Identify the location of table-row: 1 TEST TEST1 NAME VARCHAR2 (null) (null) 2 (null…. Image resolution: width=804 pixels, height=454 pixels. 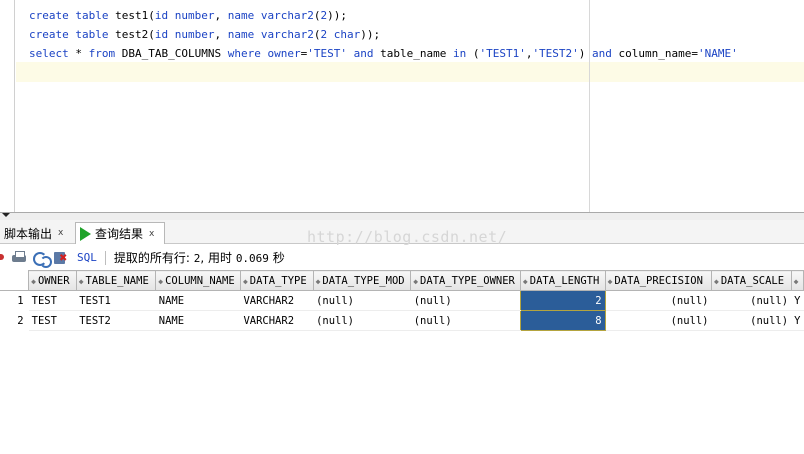
(402, 300).